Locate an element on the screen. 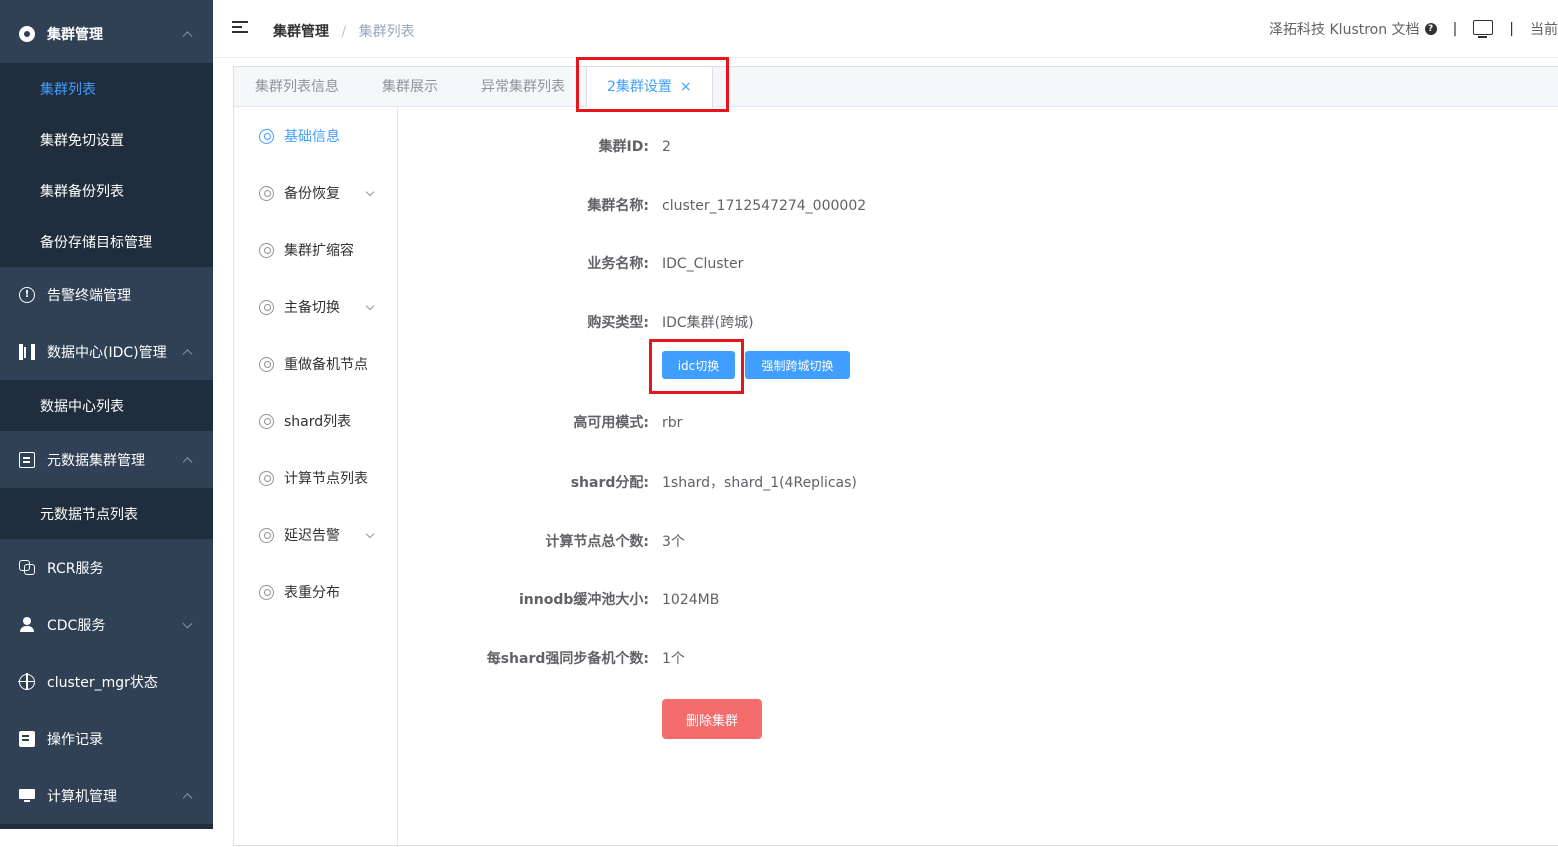 The image size is (1558, 847). close-icon: × is located at coordinates (686, 87).